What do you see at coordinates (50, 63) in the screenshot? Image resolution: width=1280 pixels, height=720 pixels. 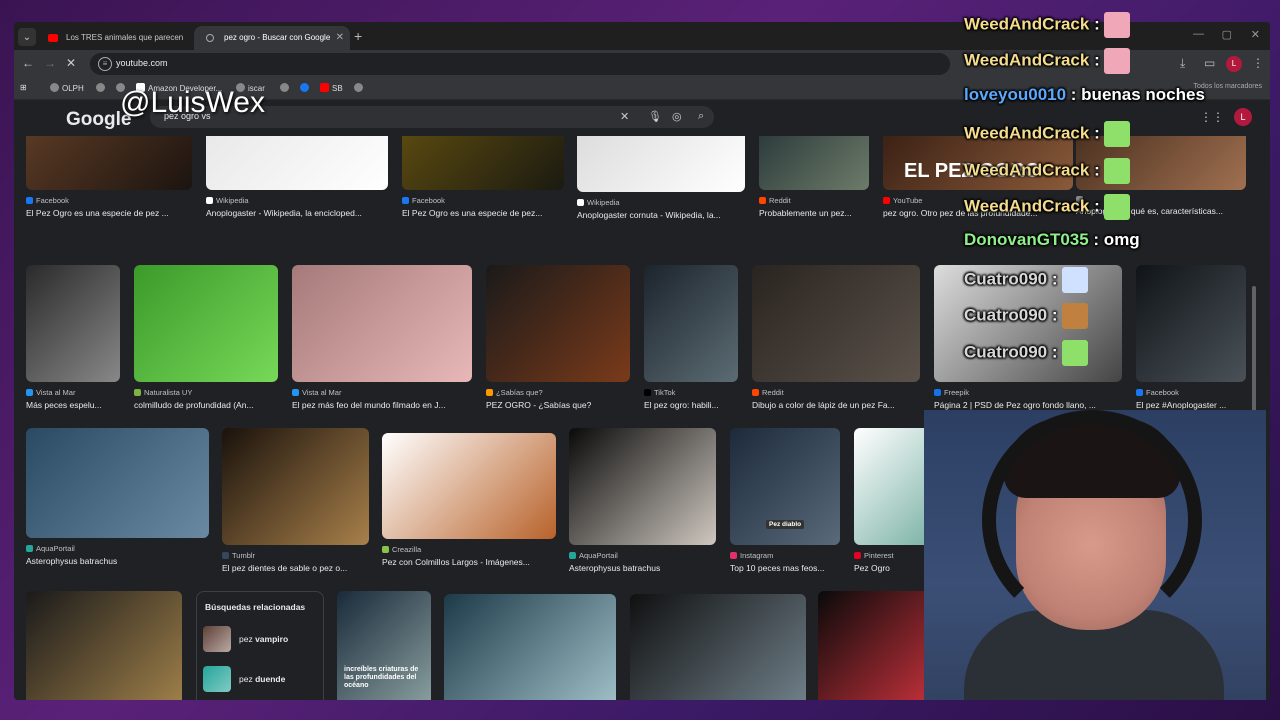 I see `forward-button: →` at bounding box center [50, 63].